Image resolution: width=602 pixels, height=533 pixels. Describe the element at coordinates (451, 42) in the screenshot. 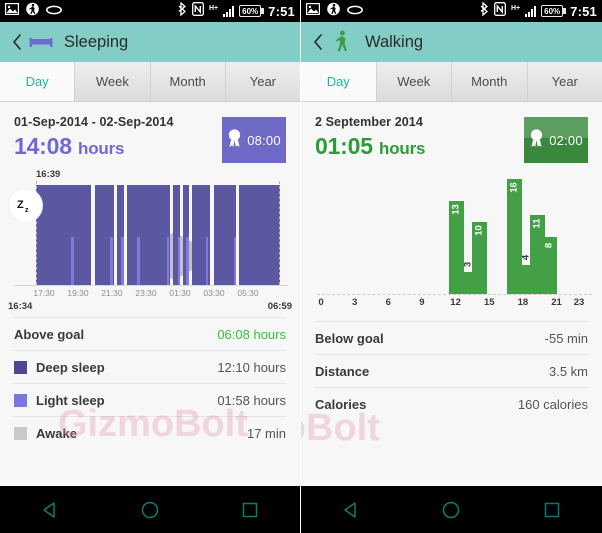

I see `app-bar: Walking` at that location.